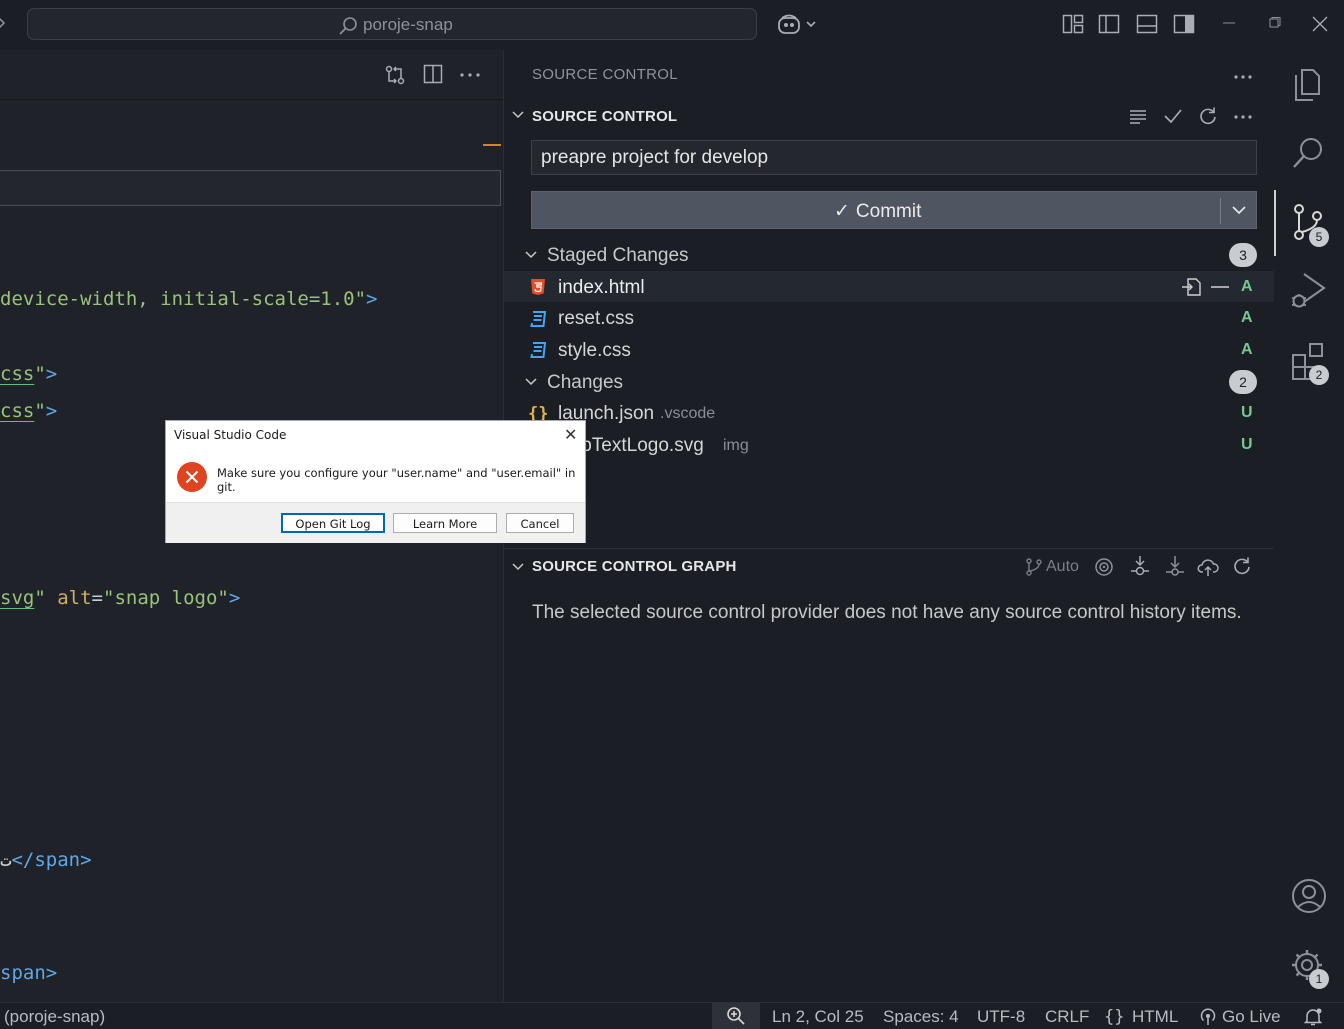  I want to click on graph-refresh-icon, so click(1242, 566).